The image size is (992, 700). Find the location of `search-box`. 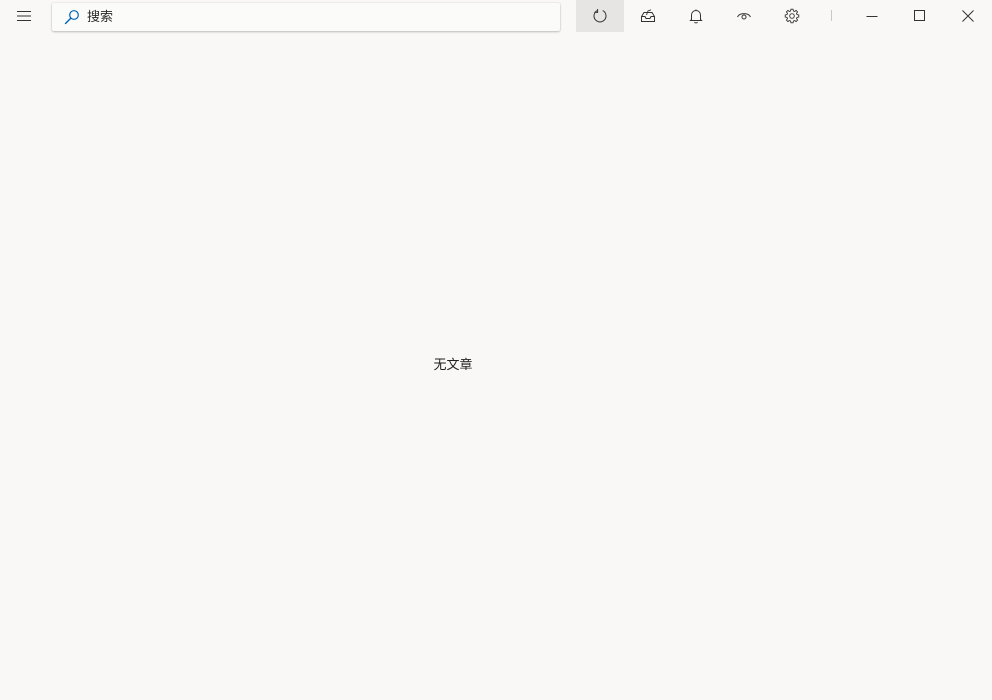

search-box is located at coordinates (306, 17).